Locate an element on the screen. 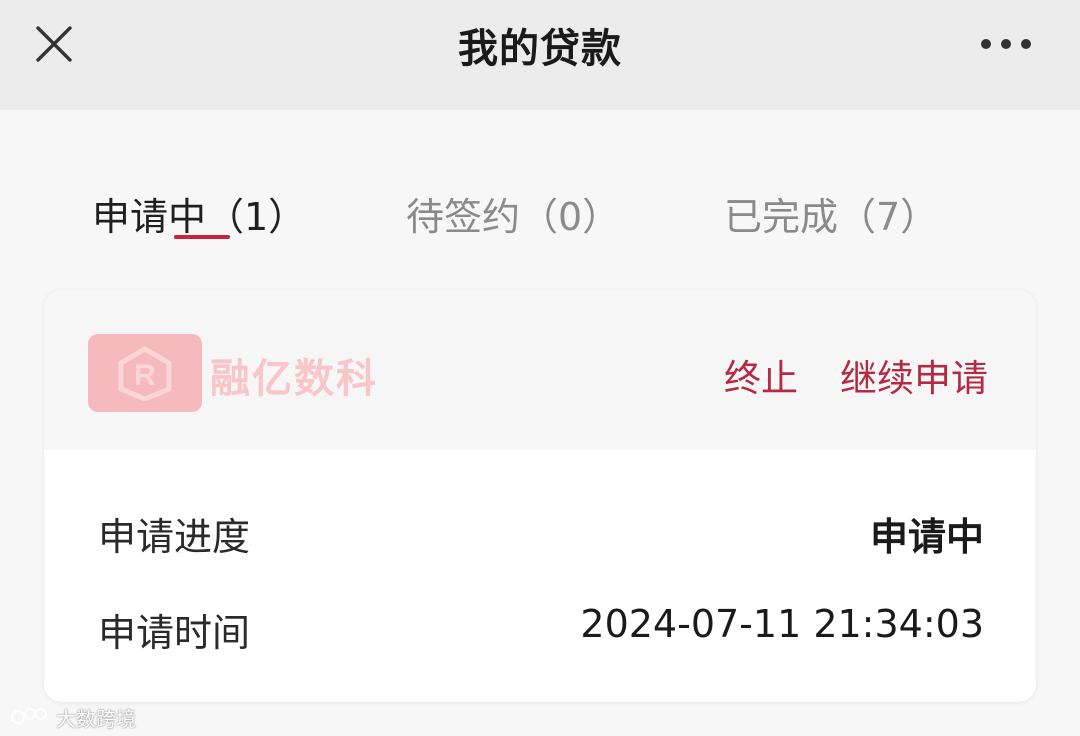 The image size is (1080, 736). watermark-logo-icon is located at coordinates (29, 716).